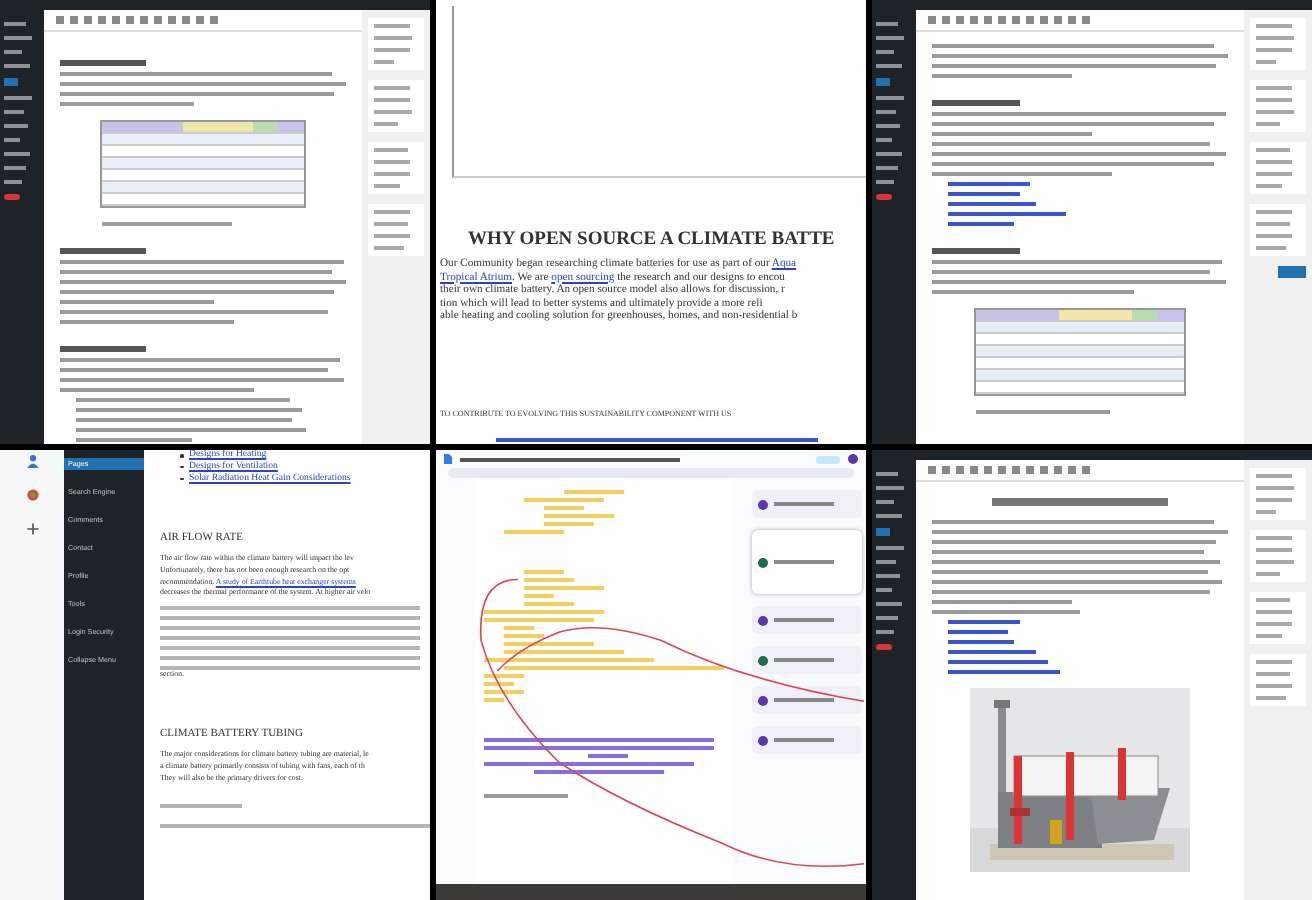 The height and width of the screenshot is (900, 1312). Describe the element at coordinates (828, 459) in the screenshot. I see `share-button` at that location.